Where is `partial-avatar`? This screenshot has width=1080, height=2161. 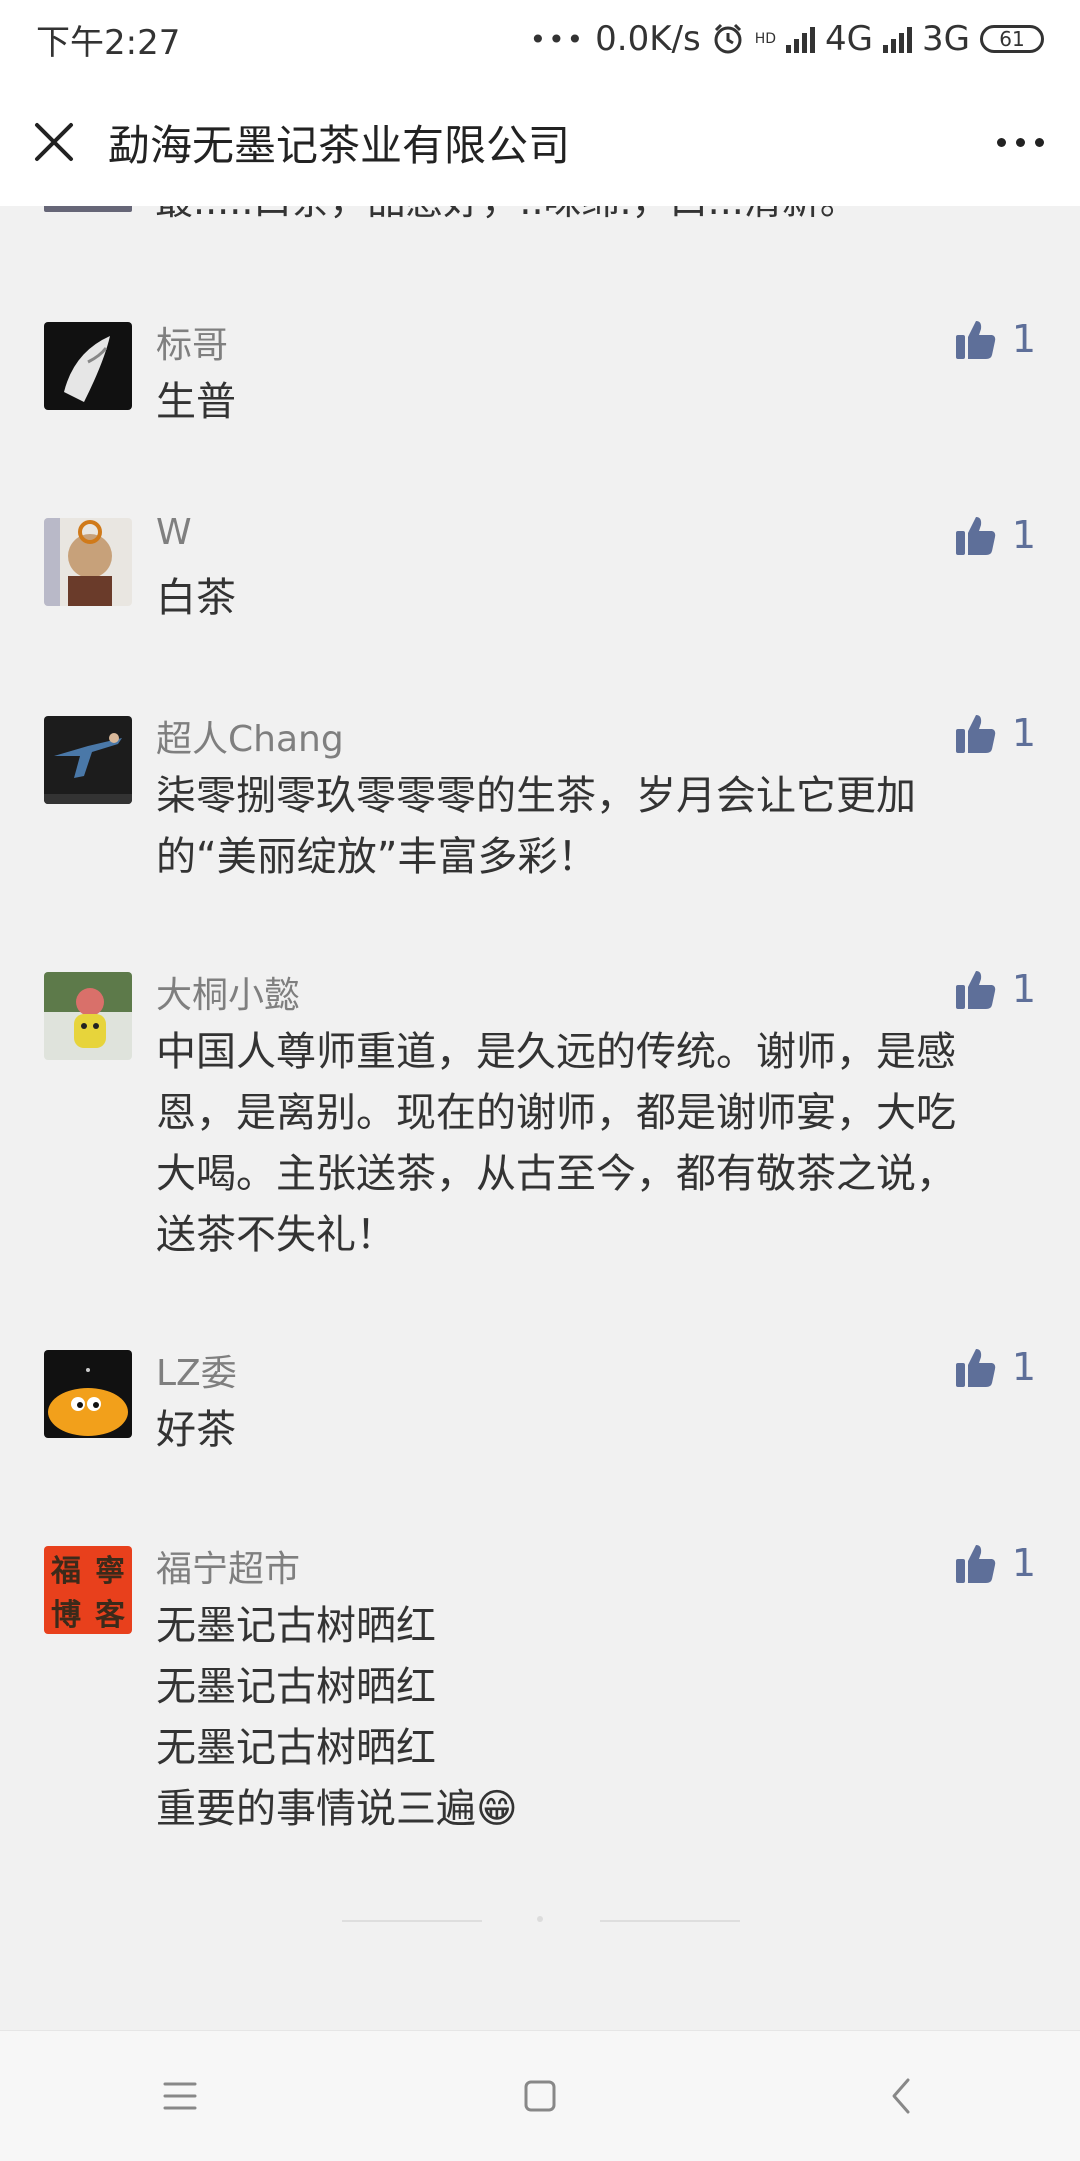
partial-avatar is located at coordinates (88, 209).